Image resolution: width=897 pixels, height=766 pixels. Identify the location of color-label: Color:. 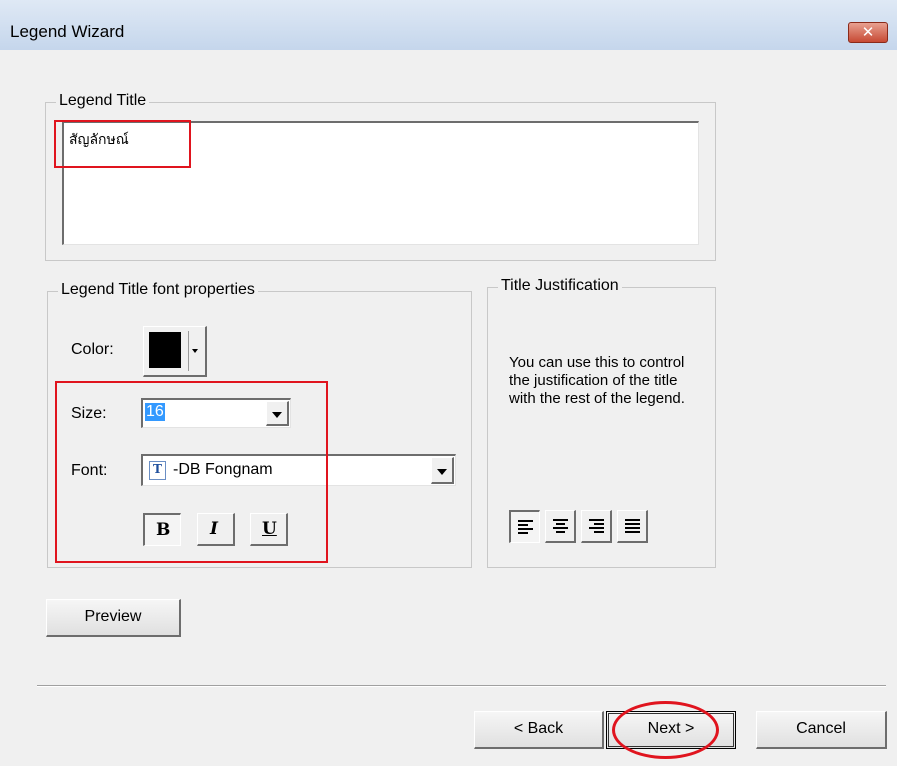
(92, 349).